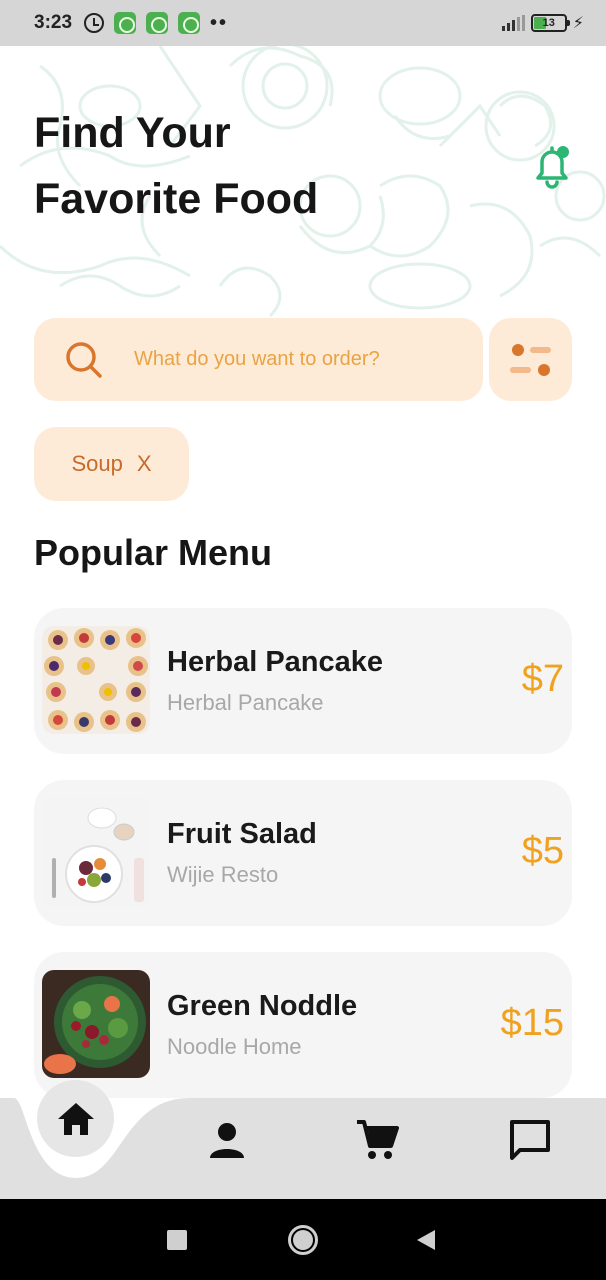  Describe the element at coordinates (132, 133) in the screenshot. I see `page-title-line1: Find Your` at that location.